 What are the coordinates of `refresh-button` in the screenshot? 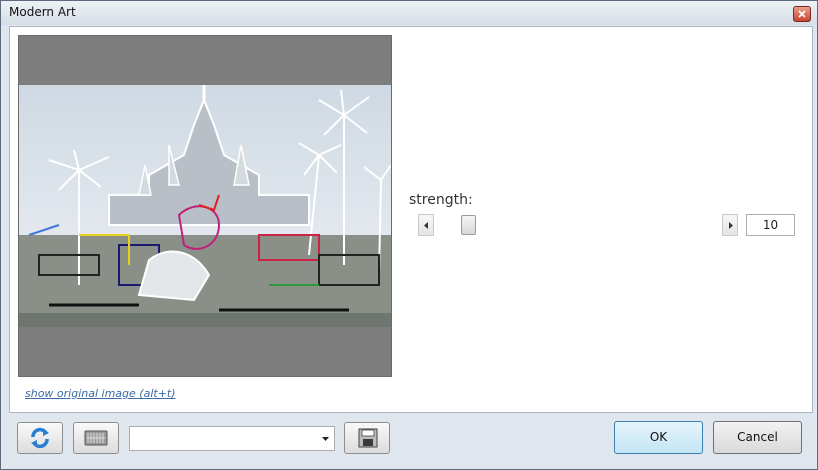 It's located at (40, 438).